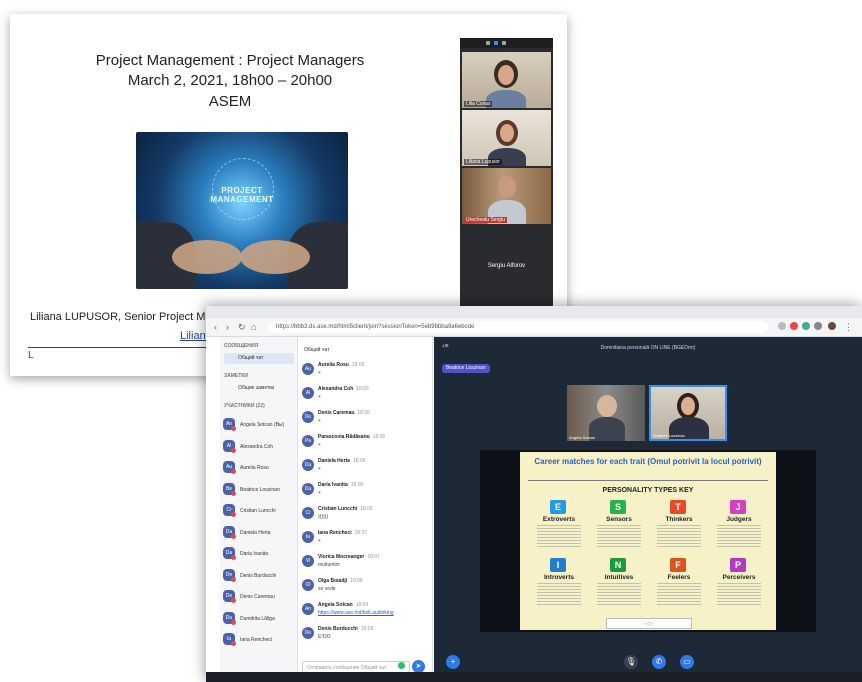 The width and height of the screenshot is (862, 682). Describe the element at coordinates (453, 662) in the screenshot. I see `plus-icon: +` at that location.